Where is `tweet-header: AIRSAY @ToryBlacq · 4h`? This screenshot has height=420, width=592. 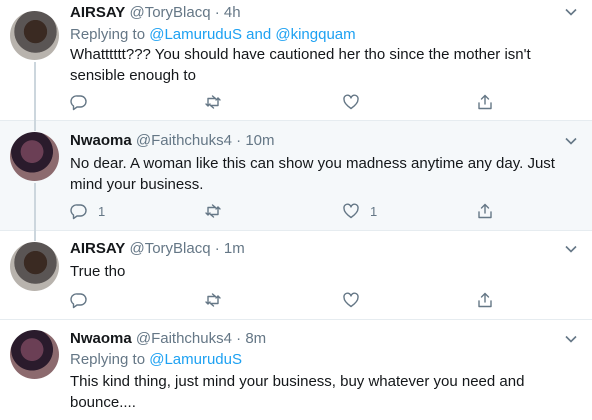
tweet-header: AIRSAY @ToryBlacq · 4h is located at coordinates (155, 13).